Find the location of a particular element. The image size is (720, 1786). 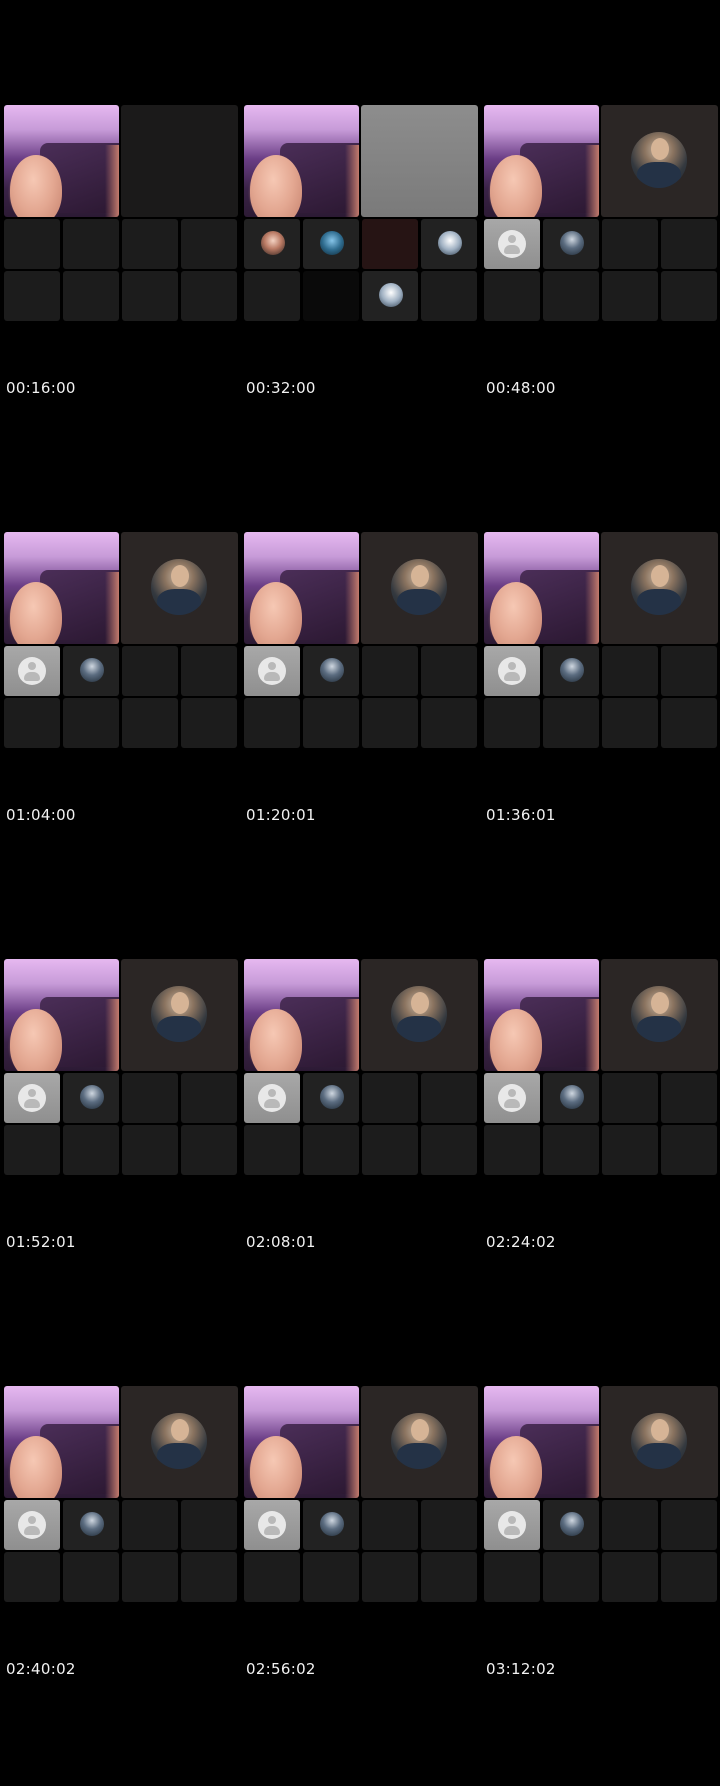

loading-participant-tile is located at coordinates (419, 161).